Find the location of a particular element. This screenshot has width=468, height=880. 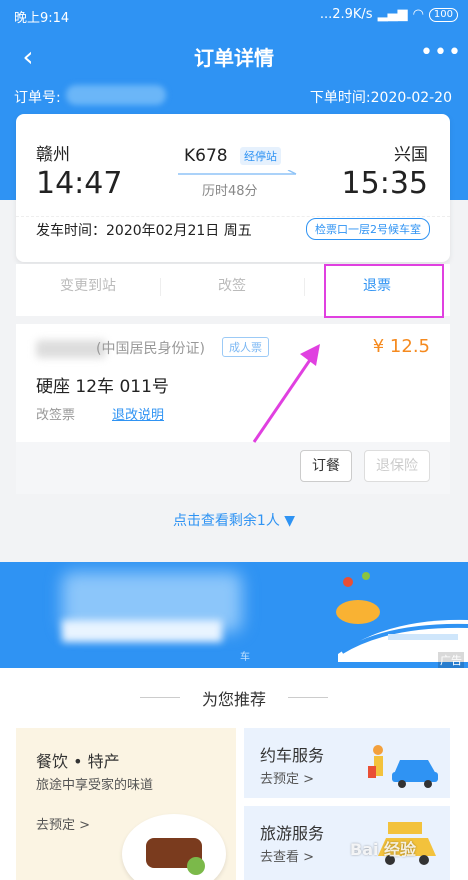

page-title: 订单详情 is located at coordinates (234, 58).